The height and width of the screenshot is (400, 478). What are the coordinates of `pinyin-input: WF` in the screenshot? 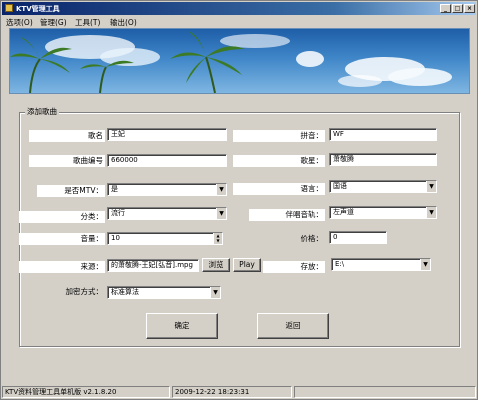 It's located at (383, 134).